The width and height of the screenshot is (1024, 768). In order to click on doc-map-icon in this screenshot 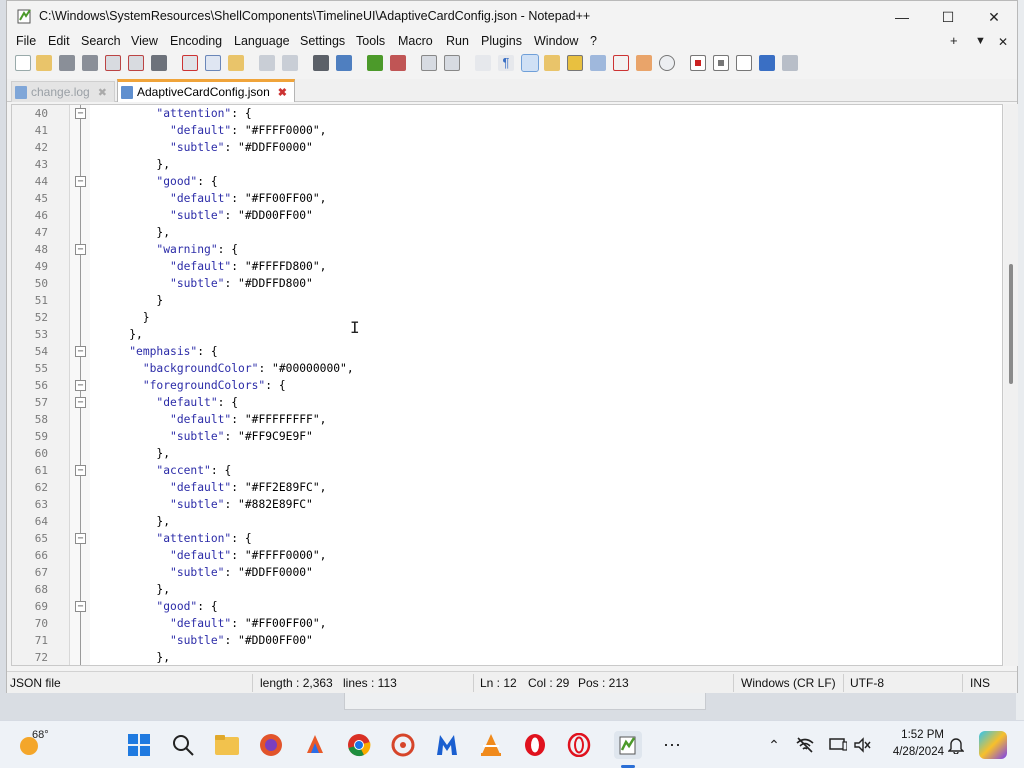, I will do `click(575, 63)`.